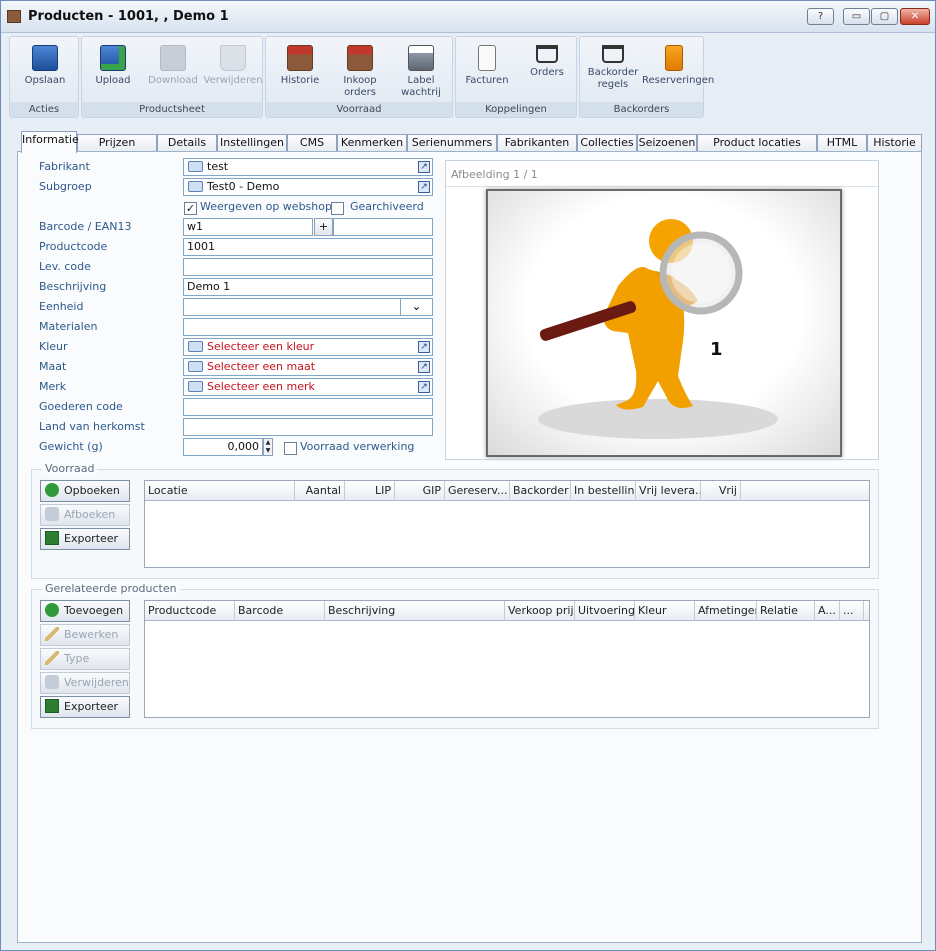 The image size is (936, 951). What do you see at coordinates (173, 65) in the screenshot?
I see `download-button: Download` at bounding box center [173, 65].